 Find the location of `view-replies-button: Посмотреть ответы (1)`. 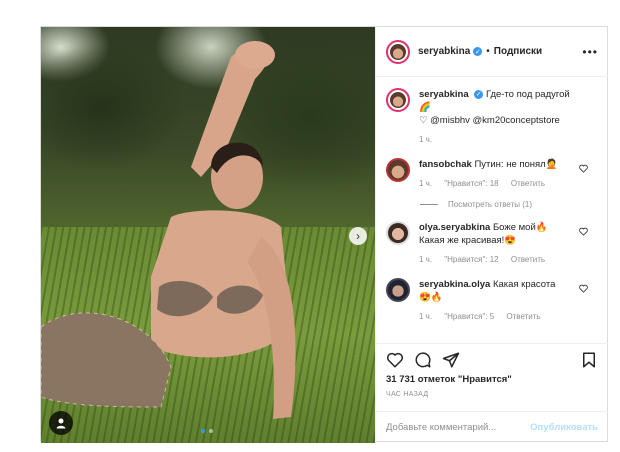

view-replies-button: Посмотреть ответы (1) is located at coordinates (509, 204).